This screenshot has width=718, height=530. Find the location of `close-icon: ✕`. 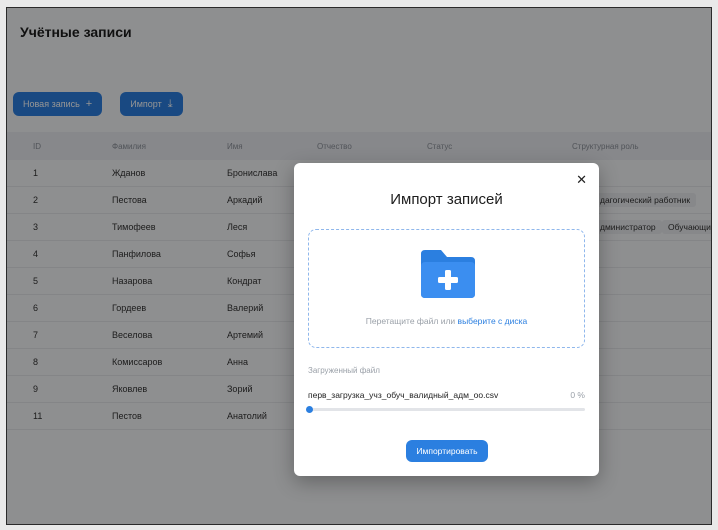

close-icon: ✕ is located at coordinates (581, 179).